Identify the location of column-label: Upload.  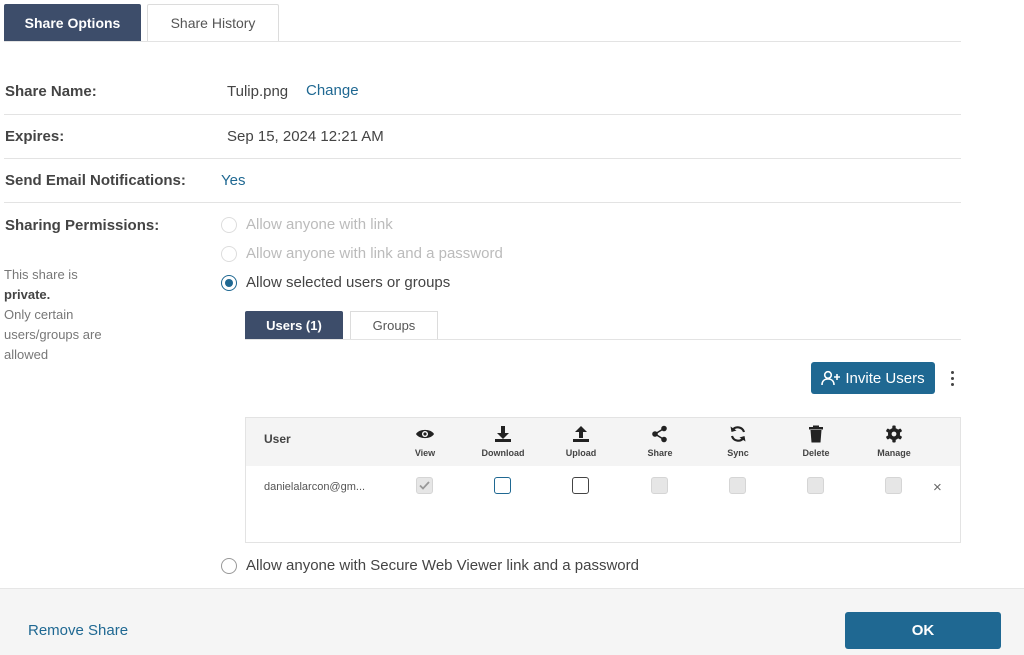
(581, 453).